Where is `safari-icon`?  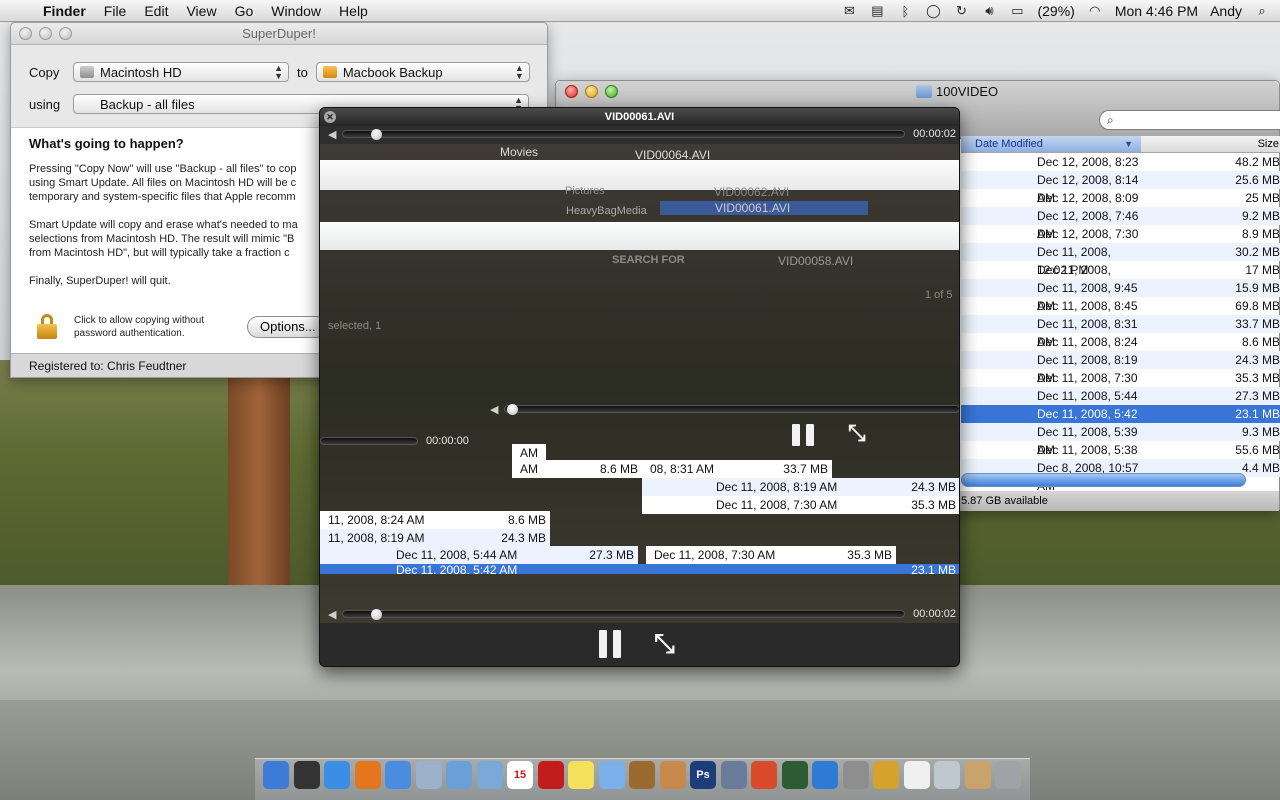 safari-icon is located at coordinates (337, 775).